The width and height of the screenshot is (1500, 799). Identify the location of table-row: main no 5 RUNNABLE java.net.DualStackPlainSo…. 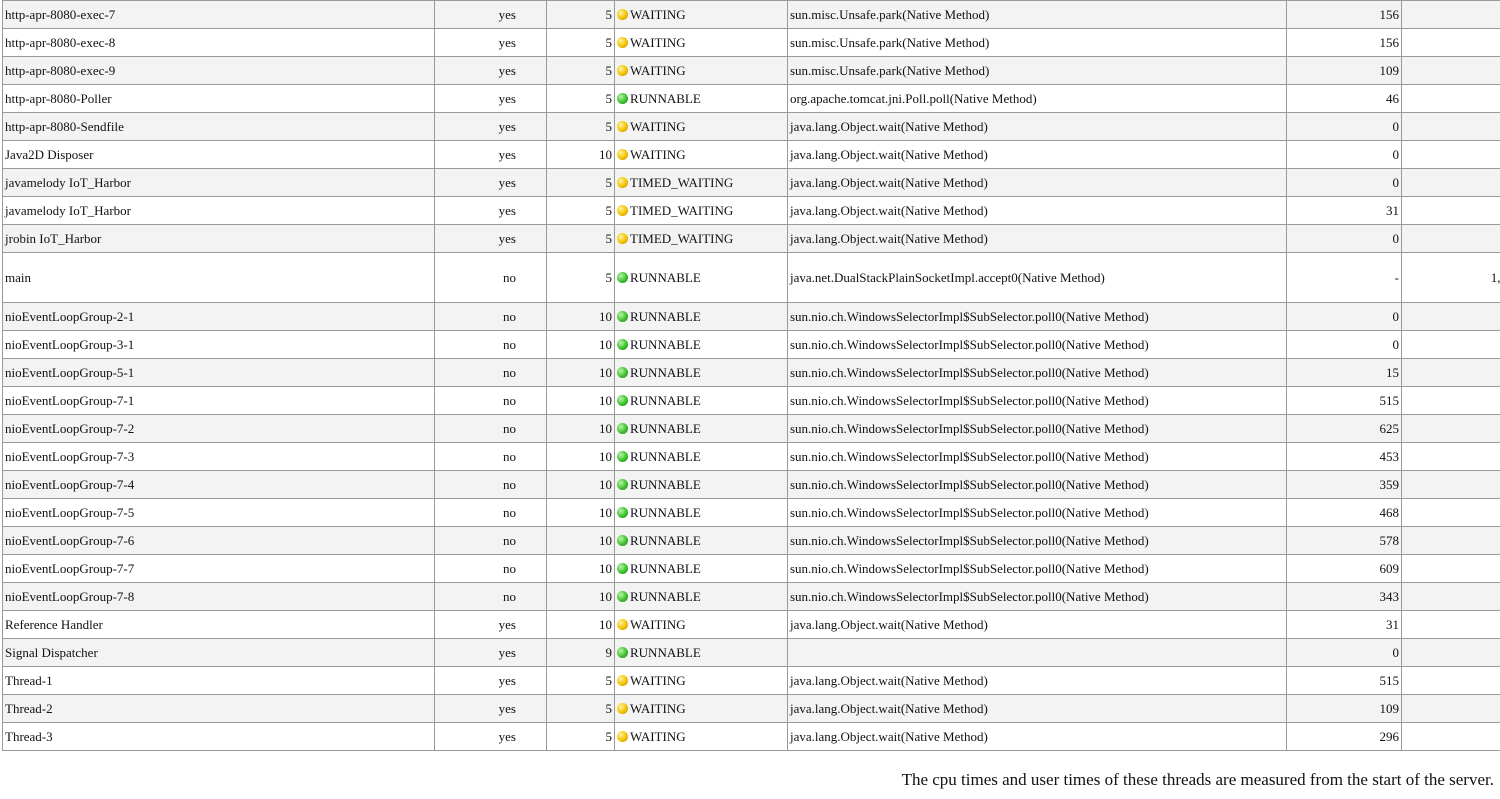
(751, 277).